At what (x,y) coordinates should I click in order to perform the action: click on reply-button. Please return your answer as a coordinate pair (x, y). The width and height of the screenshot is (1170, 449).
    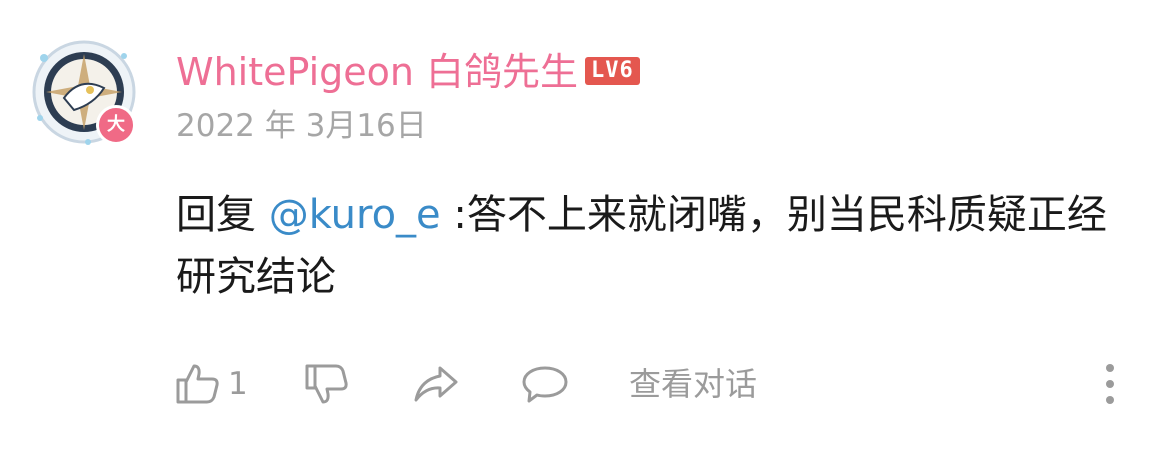
    Looking at the image, I should click on (545, 384).